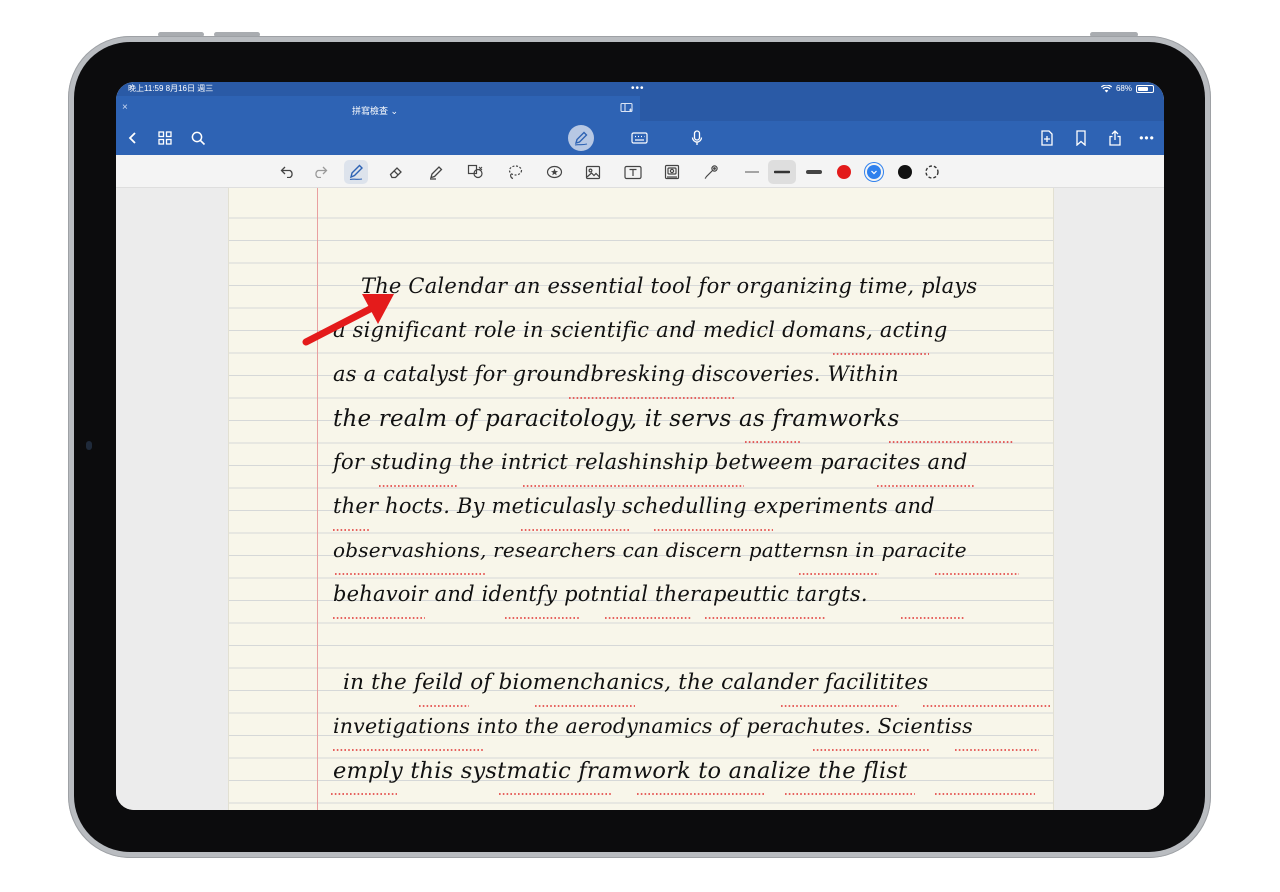  I want to click on pen-mode-icon, so click(581, 138).